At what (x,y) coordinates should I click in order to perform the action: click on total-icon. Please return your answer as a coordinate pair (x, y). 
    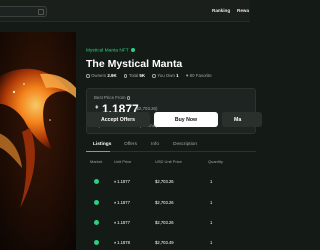
    Looking at the image, I should click on (125, 76).